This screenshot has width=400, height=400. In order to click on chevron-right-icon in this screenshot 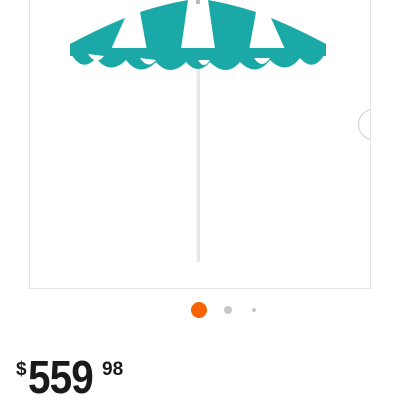, I will do `click(369, 124)`.